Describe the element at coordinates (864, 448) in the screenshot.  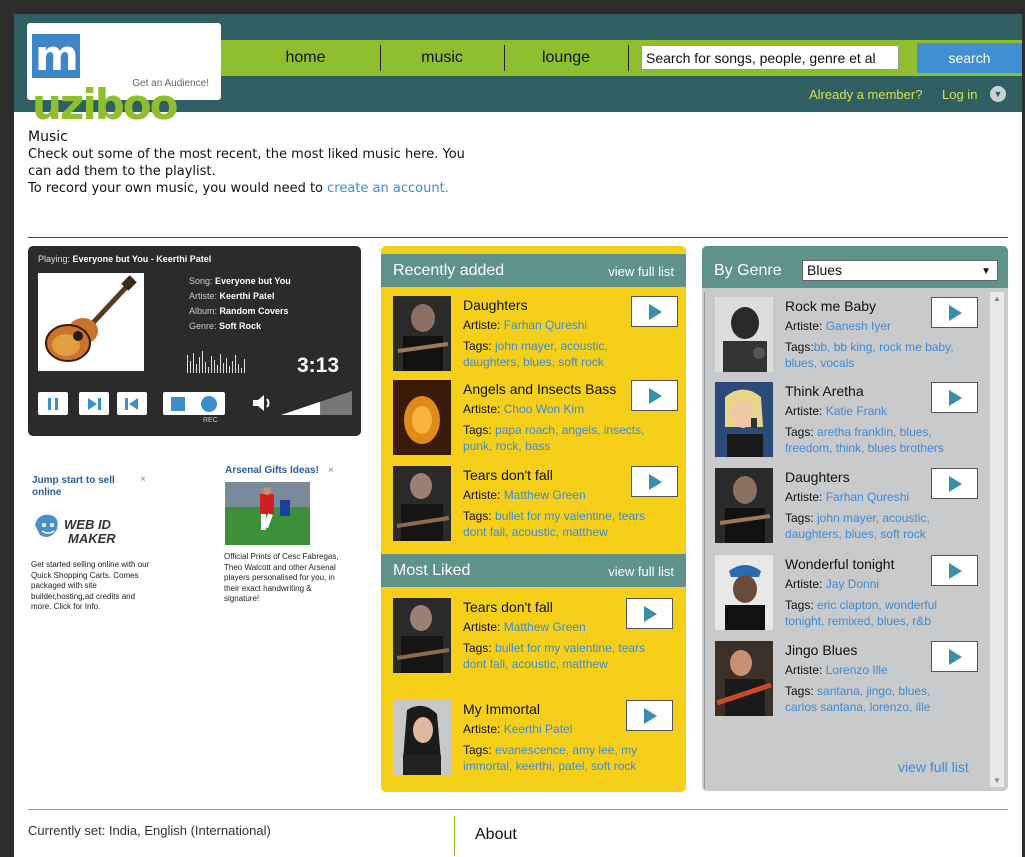
I see `tag-links: freedom, think, blues brothers` at that location.